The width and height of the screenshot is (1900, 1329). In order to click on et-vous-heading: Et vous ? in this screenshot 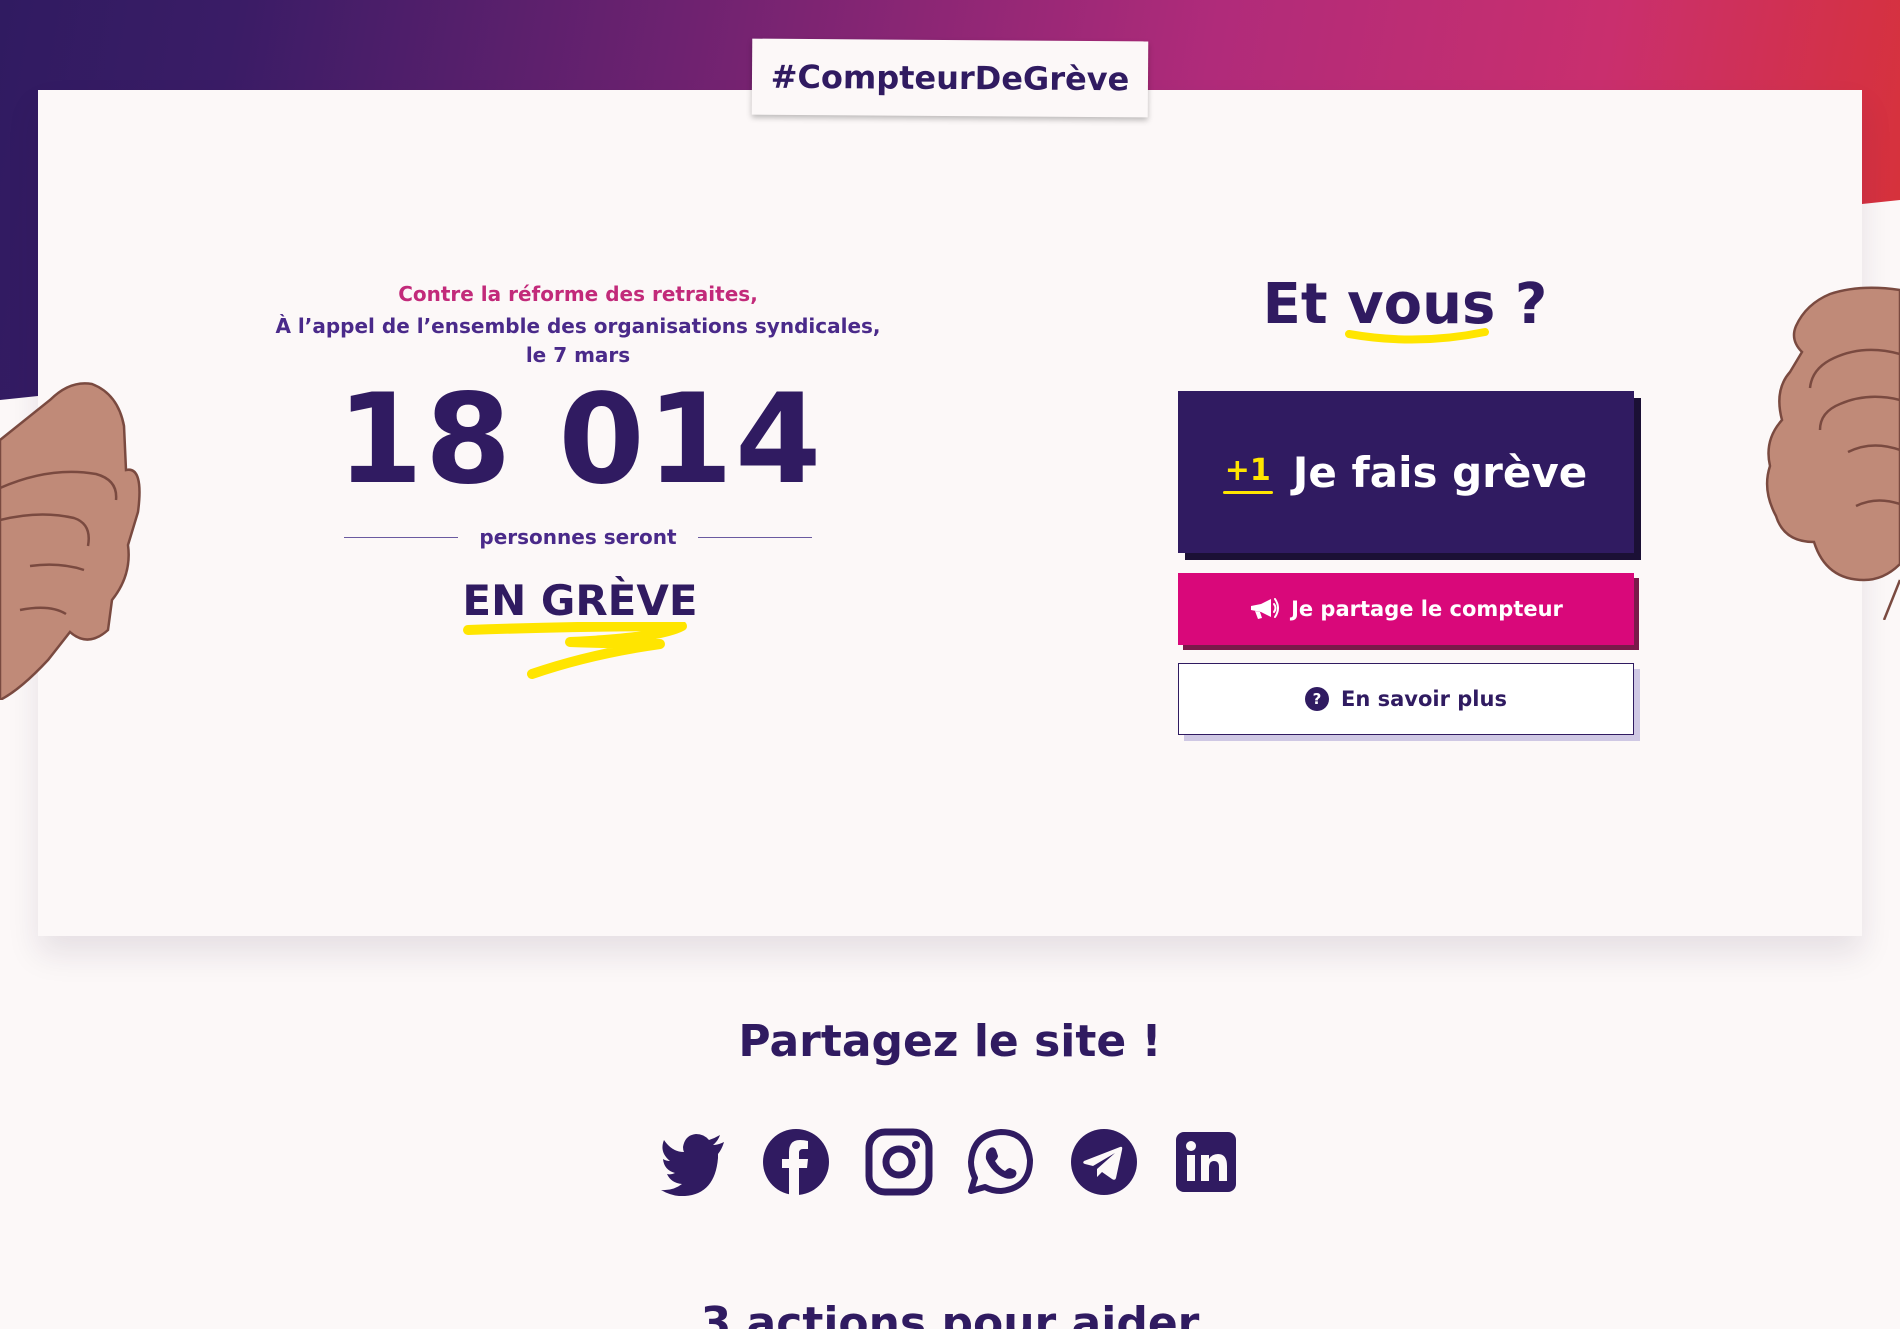, I will do `click(1405, 308)`.